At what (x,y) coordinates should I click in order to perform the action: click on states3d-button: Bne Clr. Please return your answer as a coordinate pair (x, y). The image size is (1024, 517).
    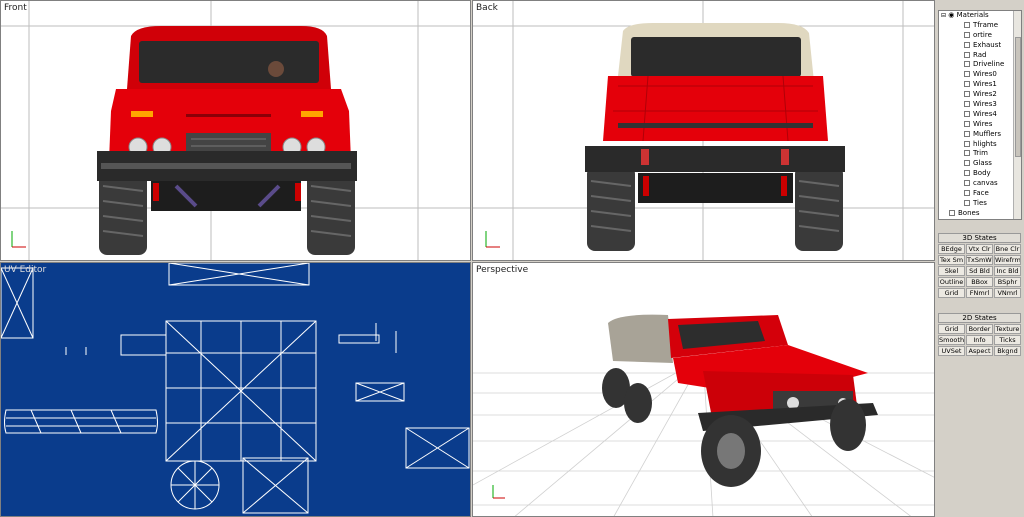
    Looking at the image, I should click on (1007, 249).